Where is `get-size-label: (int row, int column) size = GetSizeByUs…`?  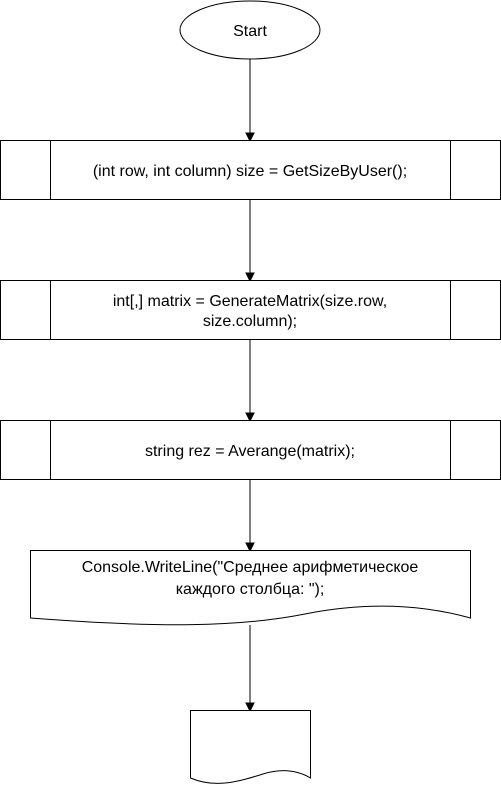
get-size-label: (int row, int column) size = GetSizeByUs… is located at coordinates (250, 171).